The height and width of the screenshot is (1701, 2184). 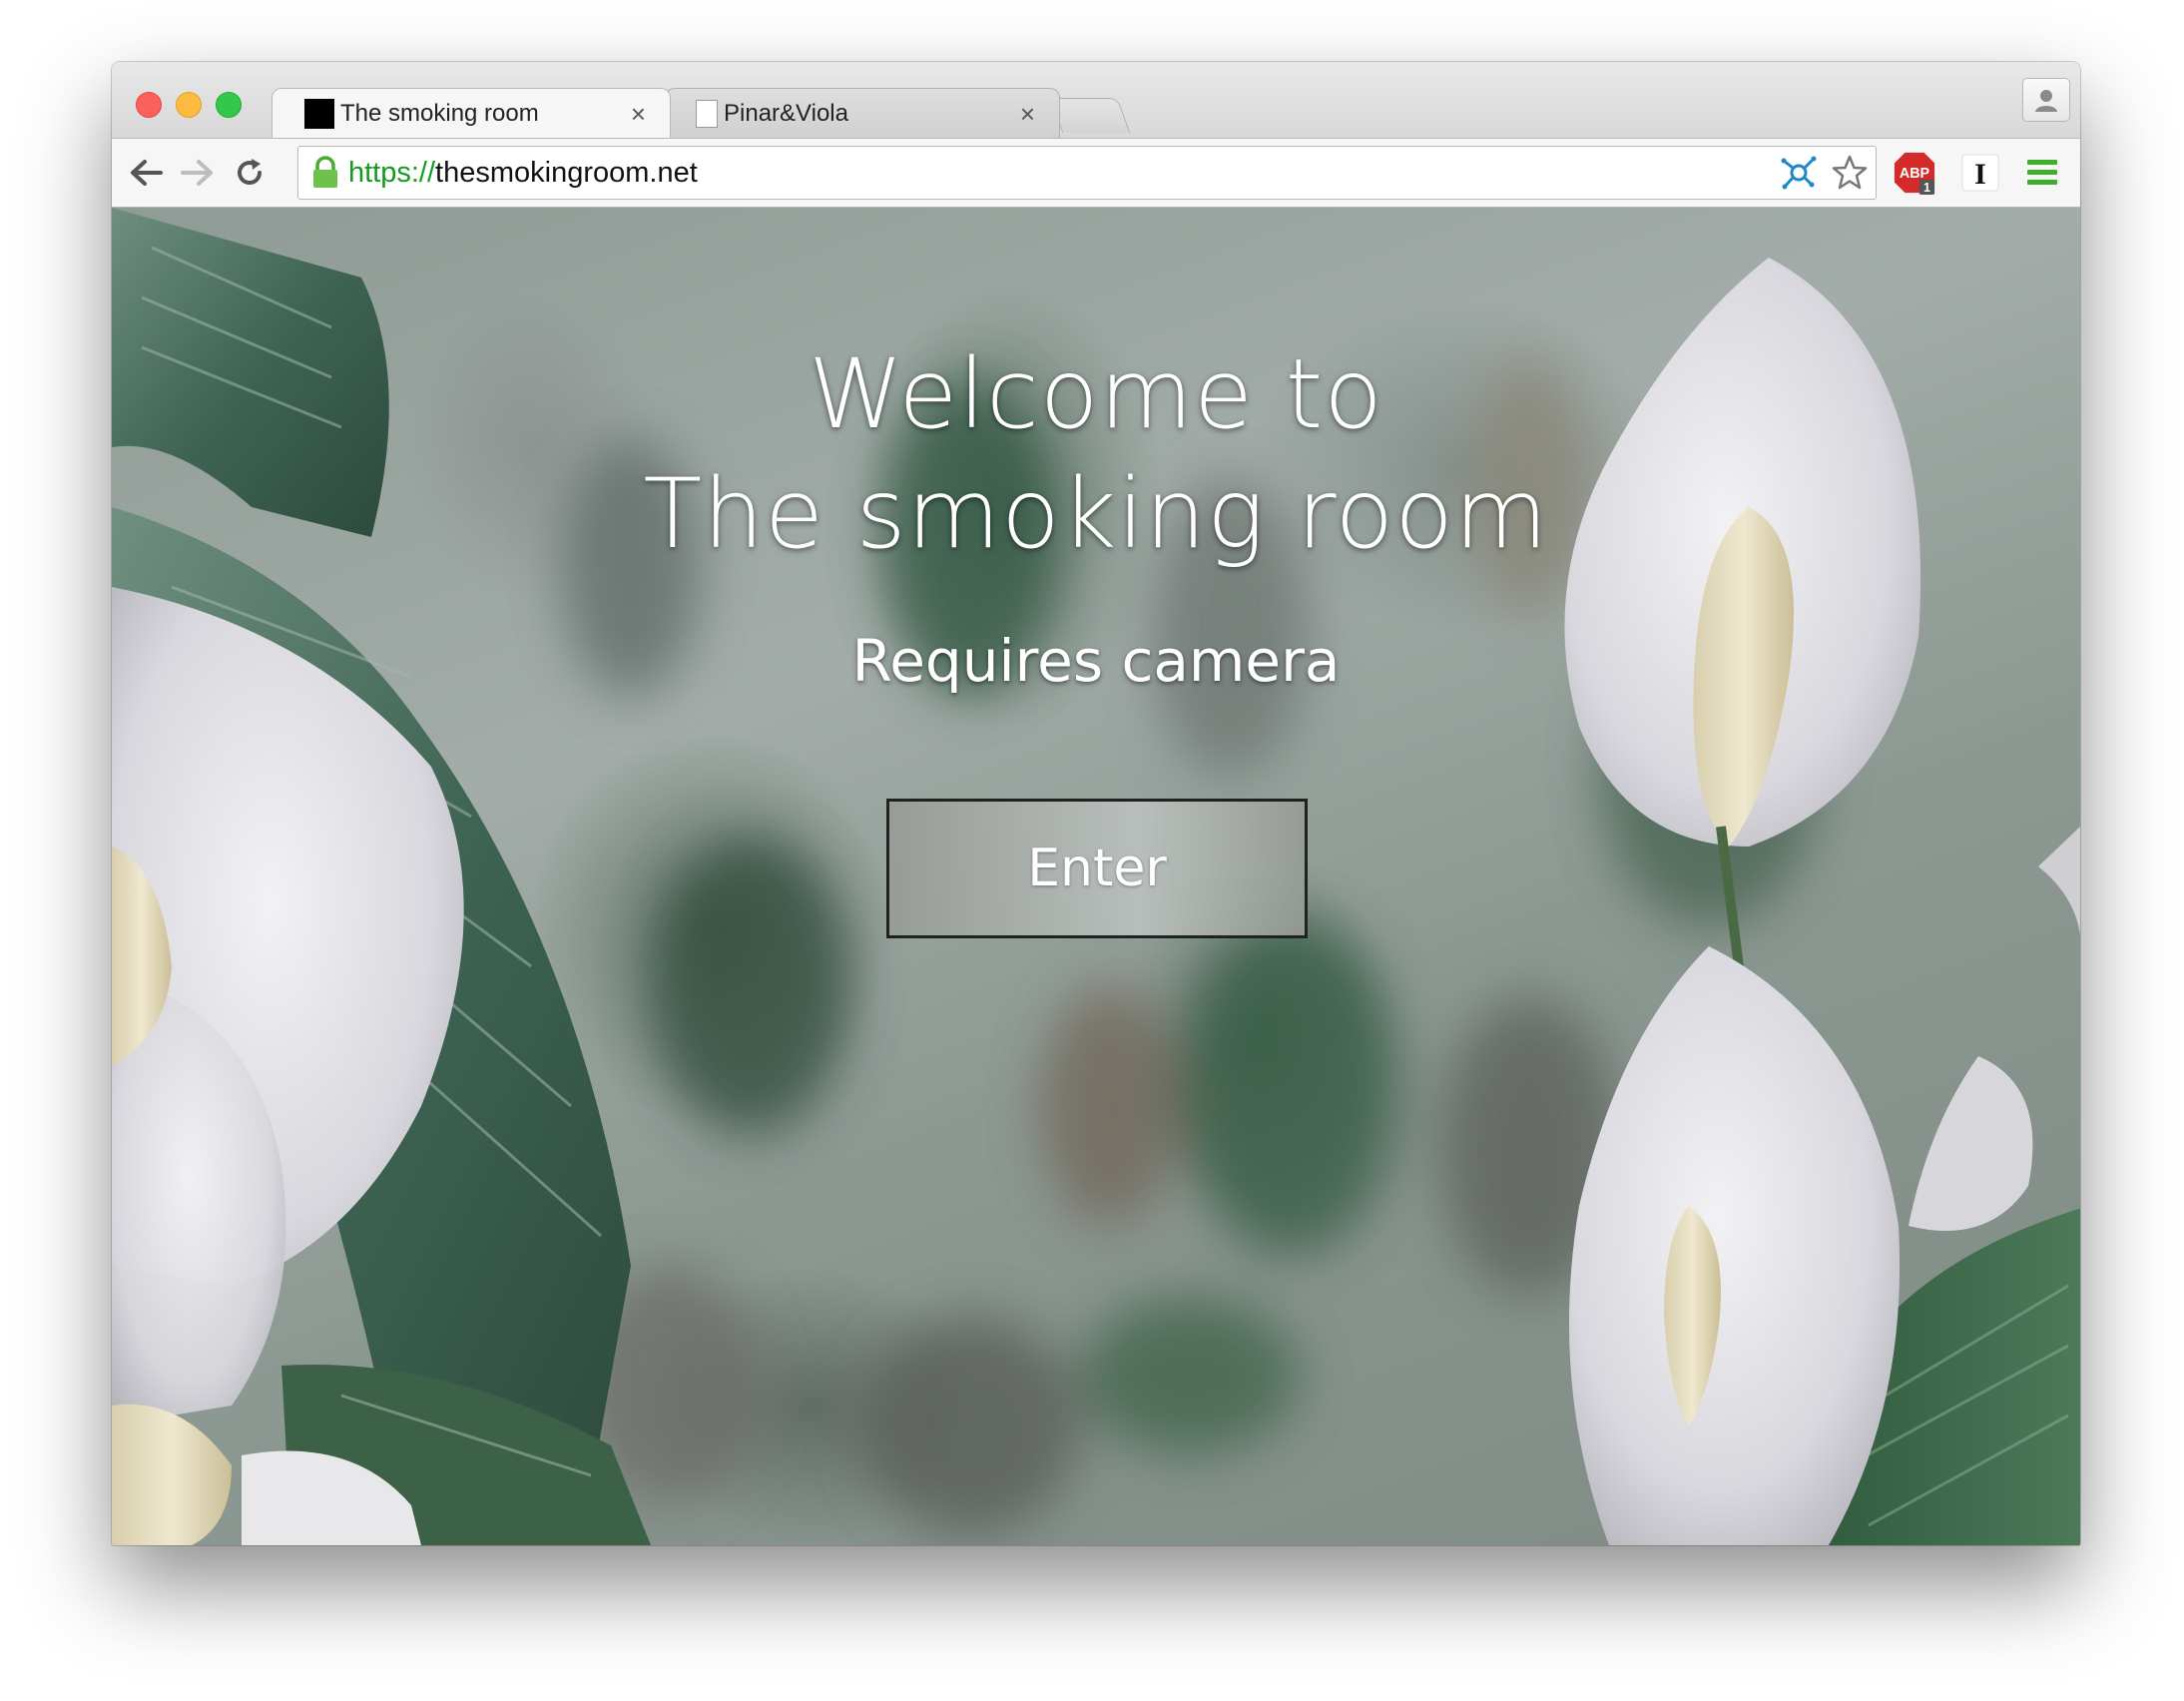 What do you see at coordinates (392, 172) in the screenshot?
I see `url-scheme: https://` at bounding box center [392, 172].